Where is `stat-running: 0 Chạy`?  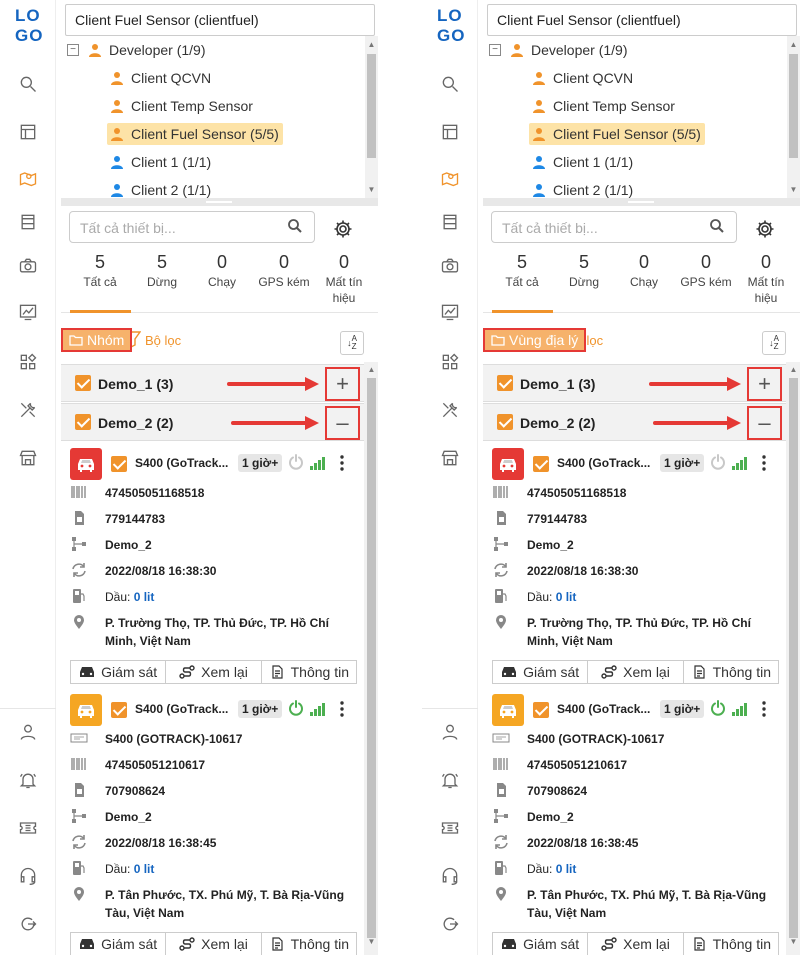
stat-running: 0 Chạy is located at coordinates (222, 270).